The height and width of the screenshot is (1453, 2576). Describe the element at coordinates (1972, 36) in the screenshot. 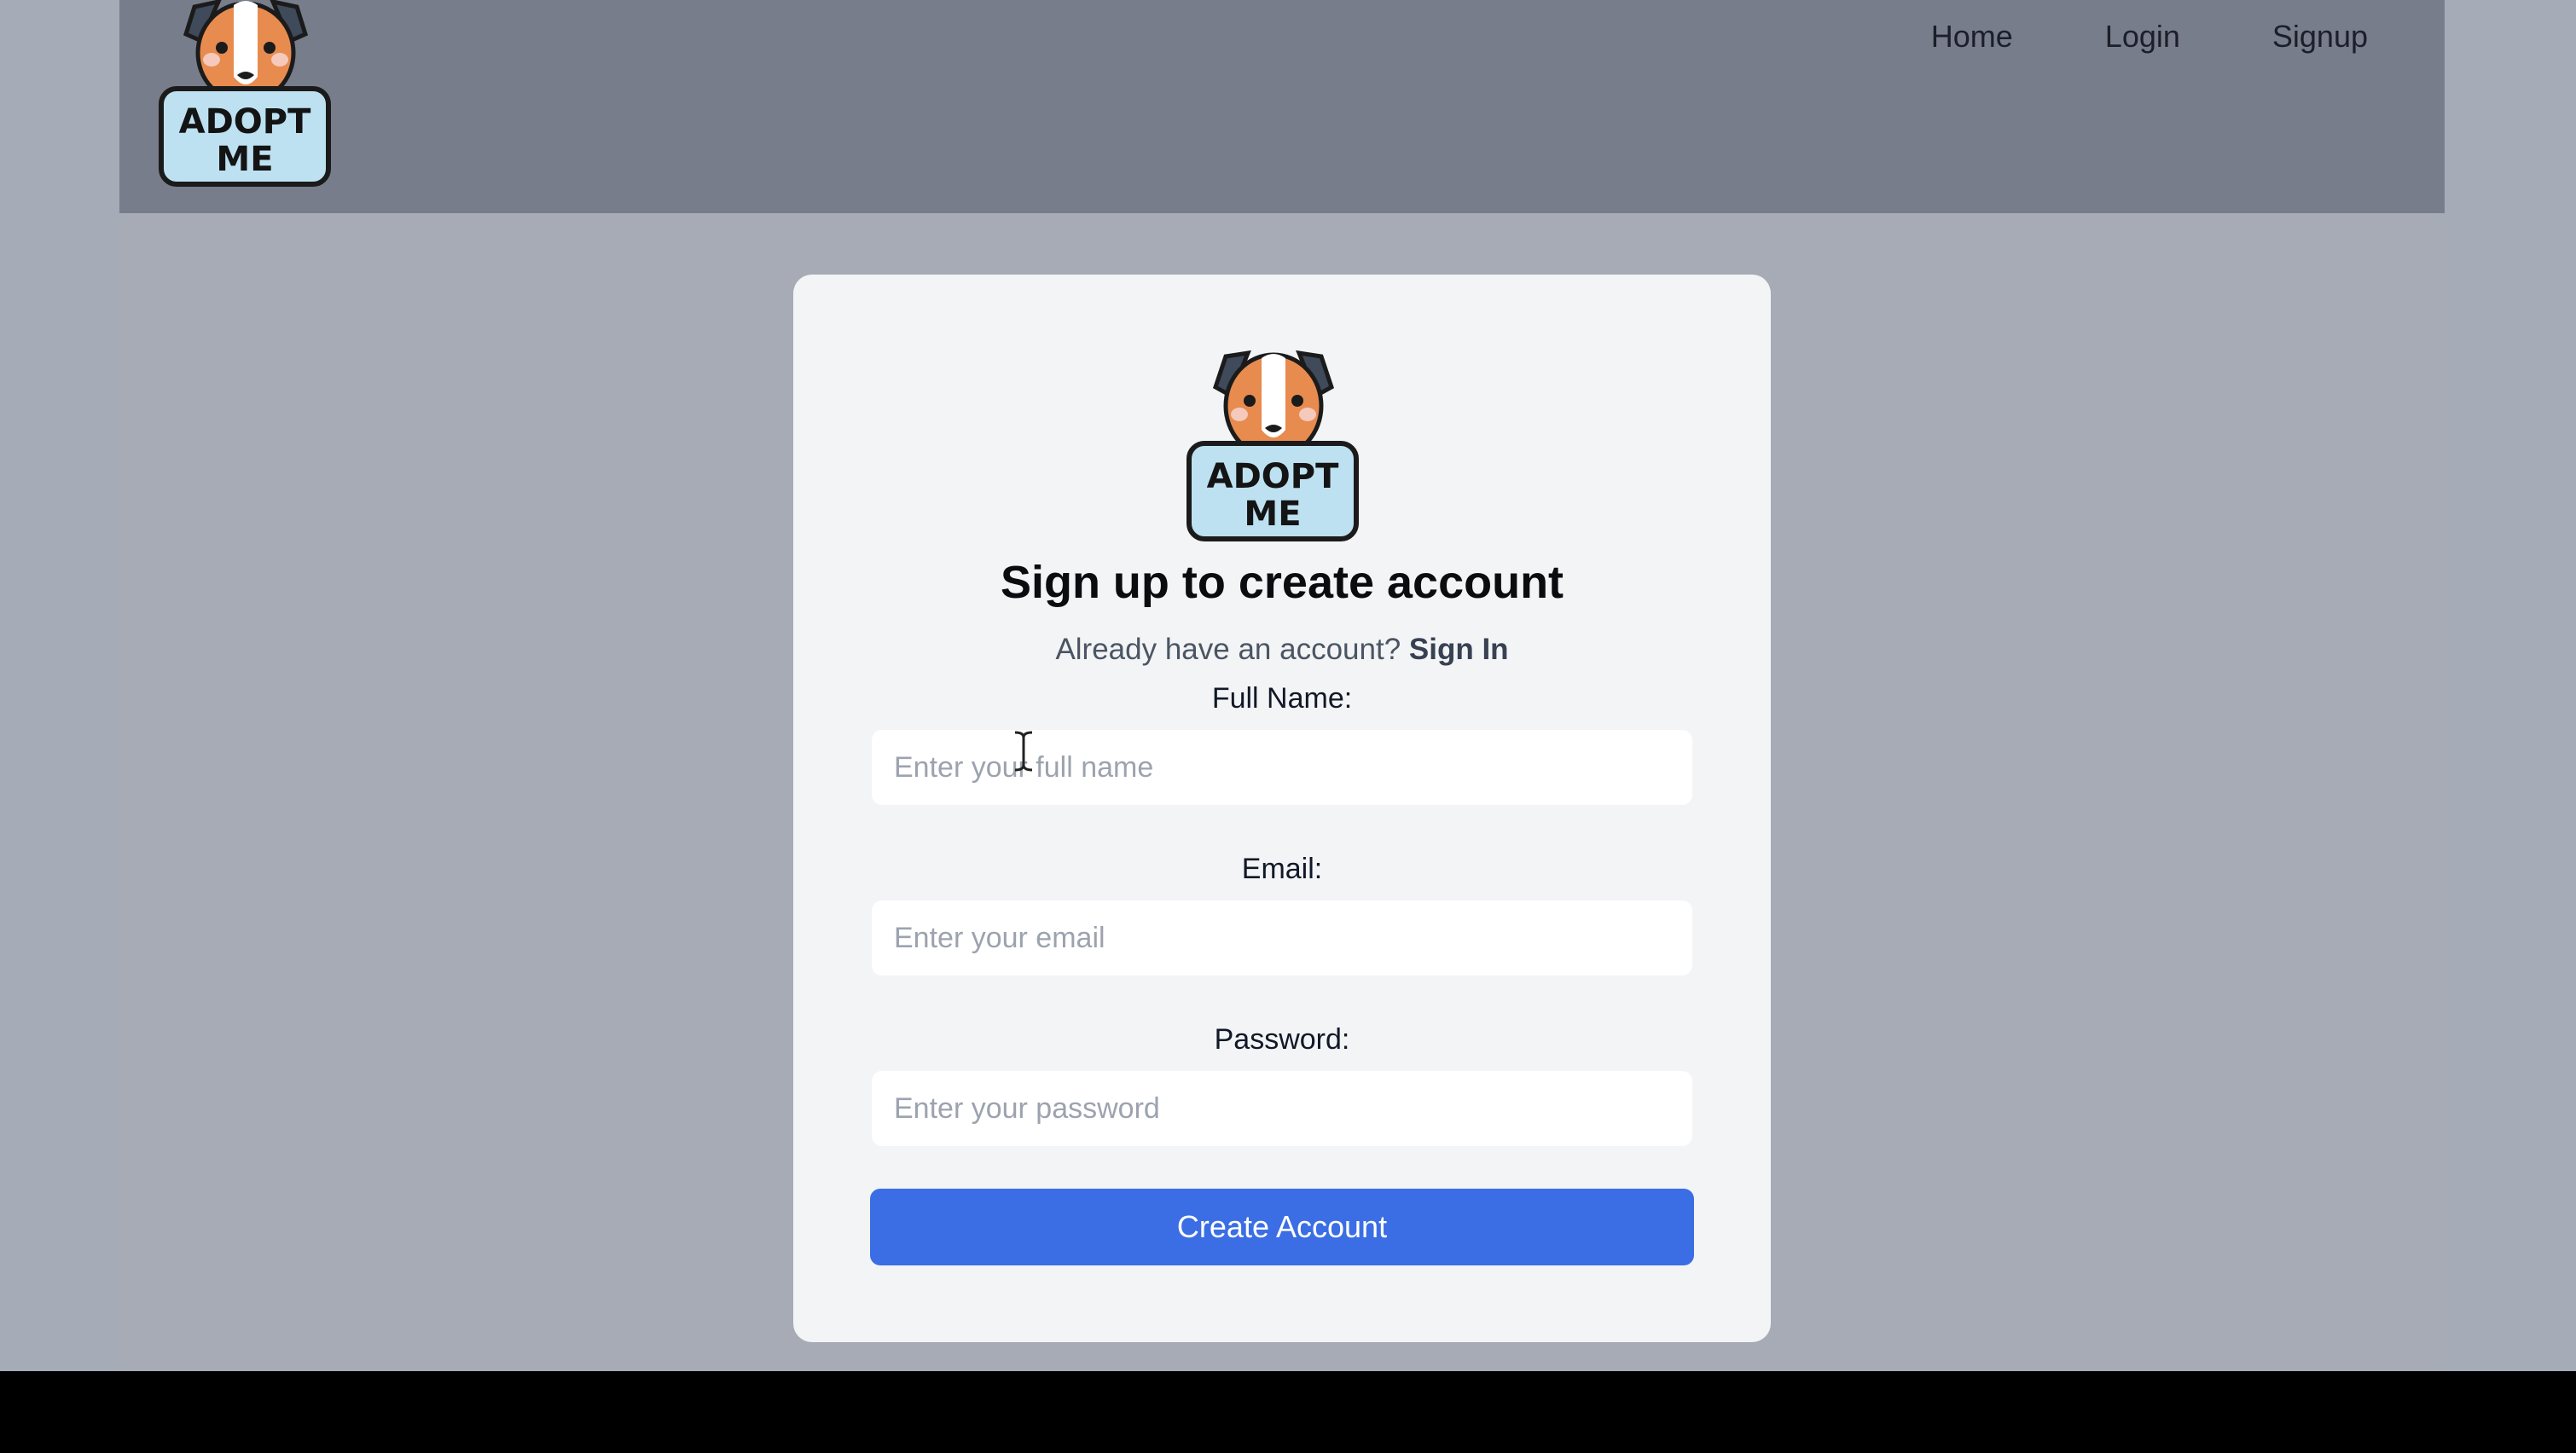

I see `nav-link-home: Home` at that location.